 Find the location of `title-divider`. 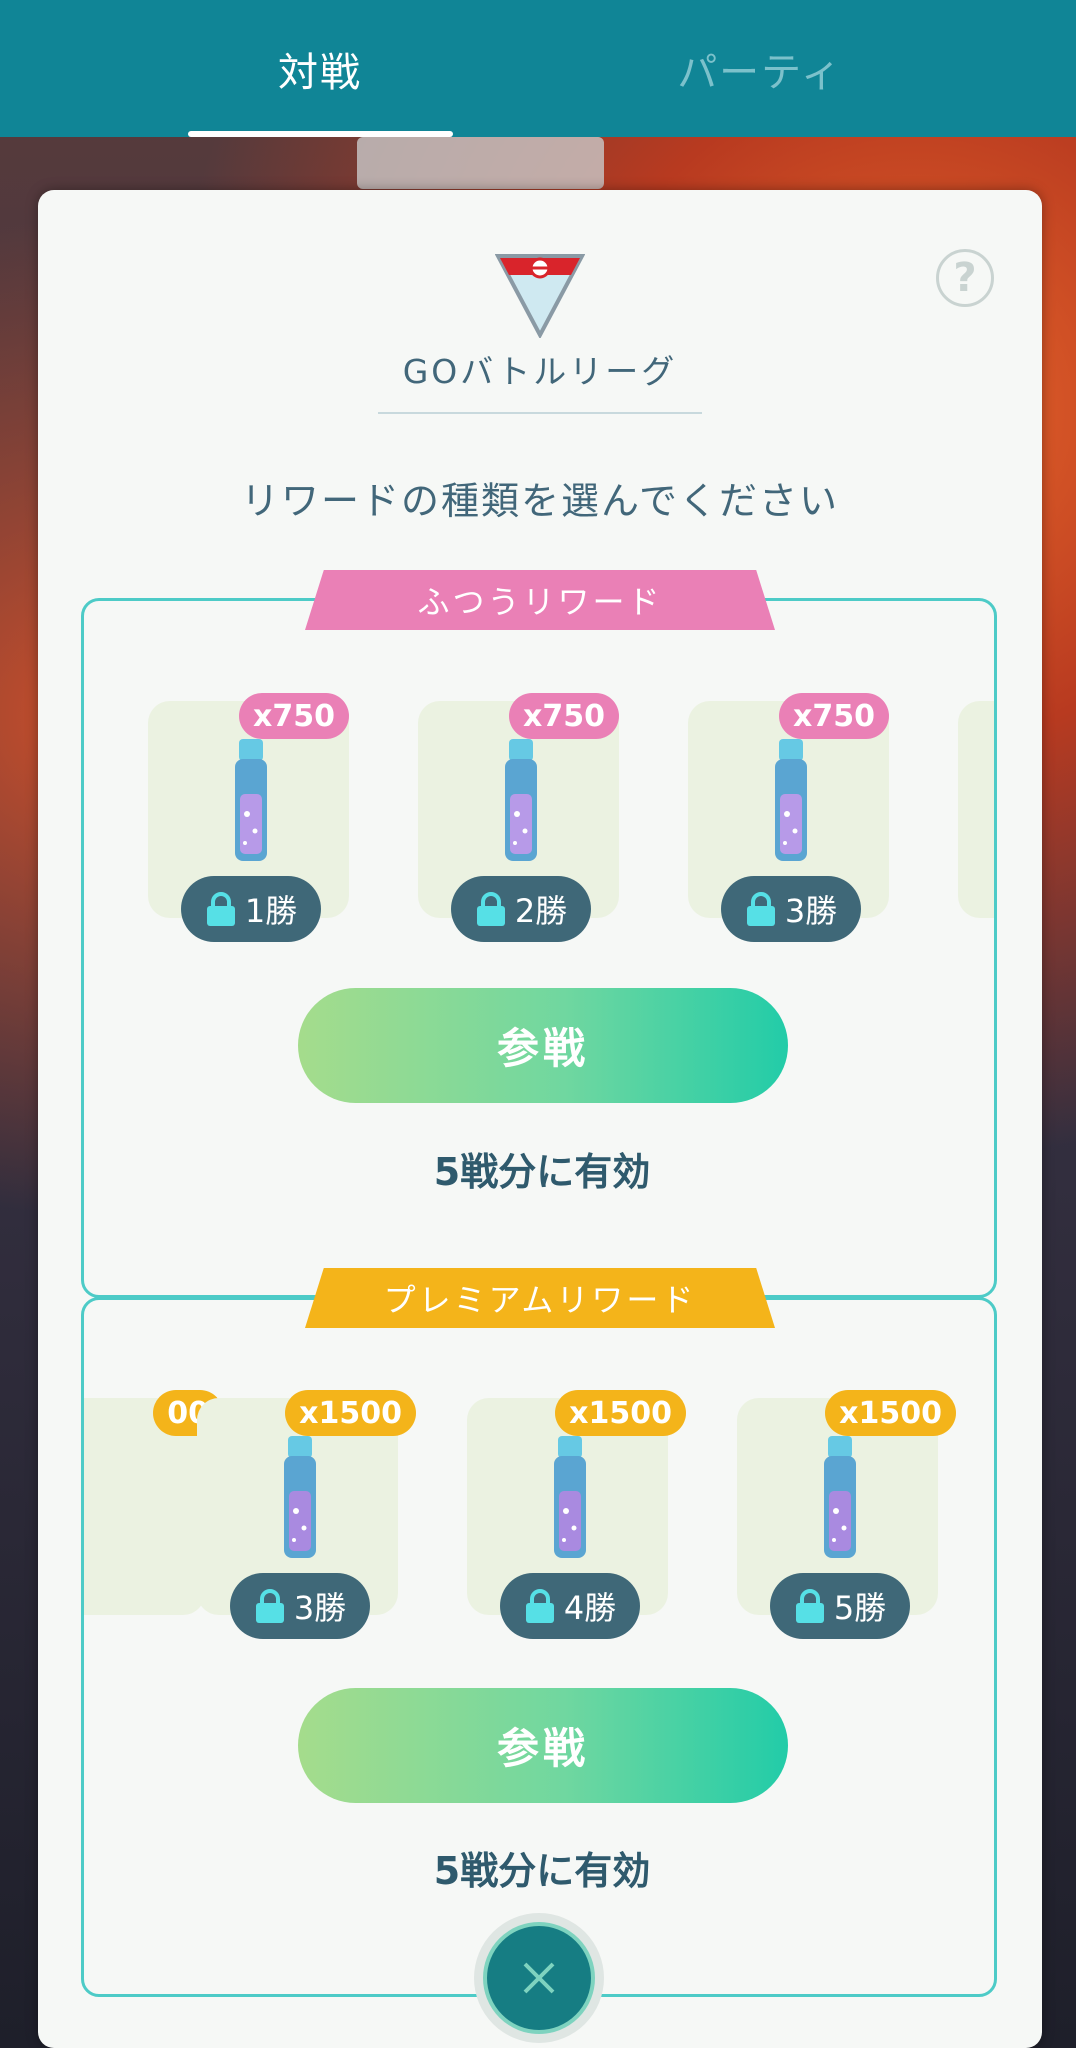

title-divider is located at coordinates (540, 413).